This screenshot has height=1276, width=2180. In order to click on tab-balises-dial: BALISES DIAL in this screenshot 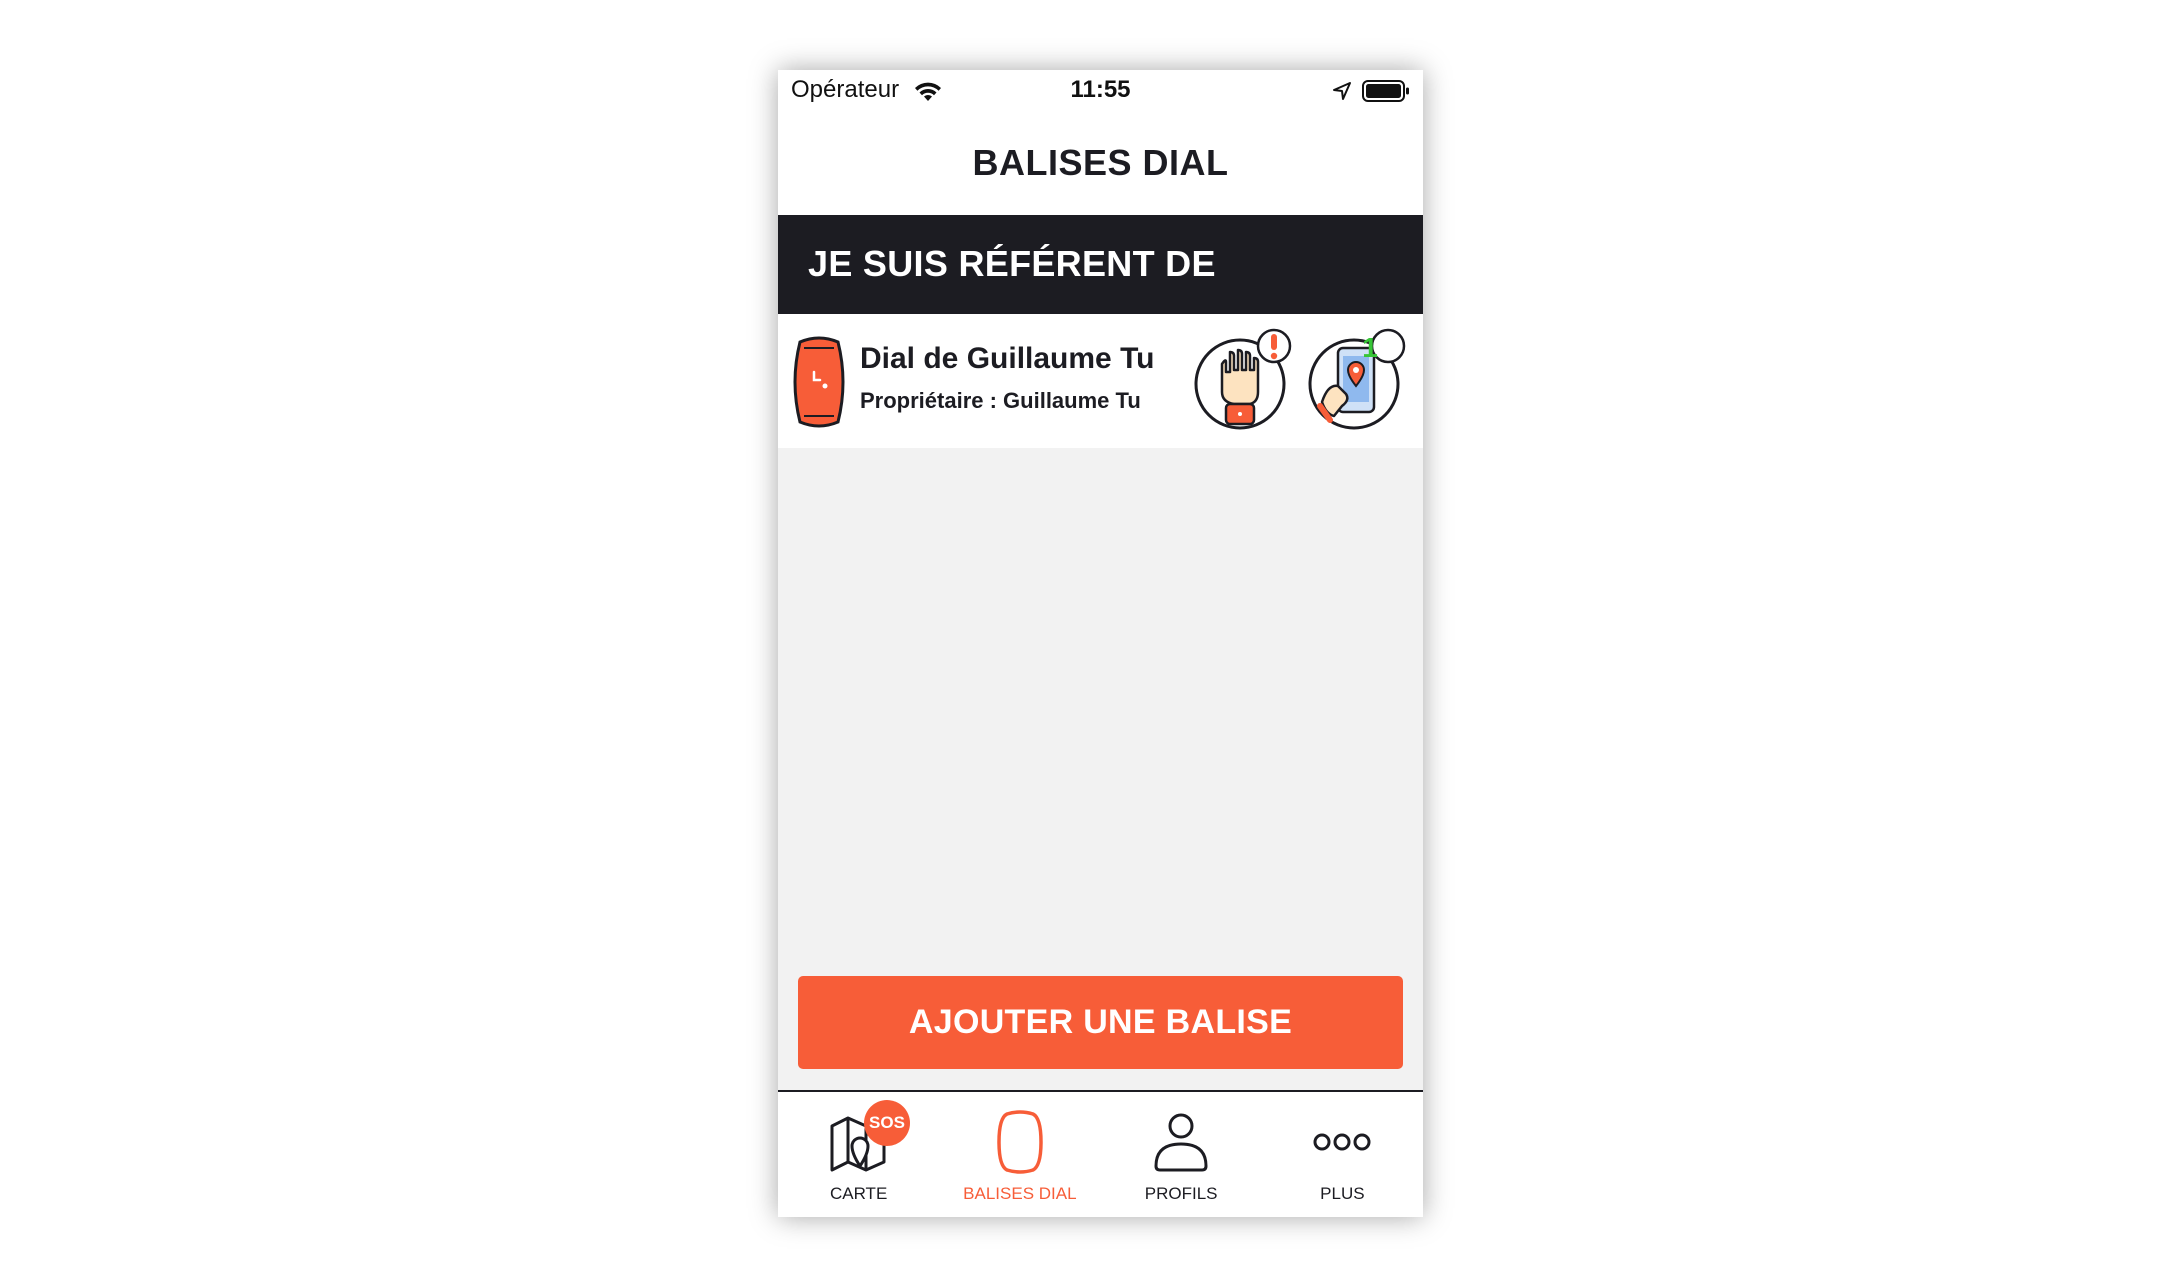, I will do `click(1019, 1154)`.